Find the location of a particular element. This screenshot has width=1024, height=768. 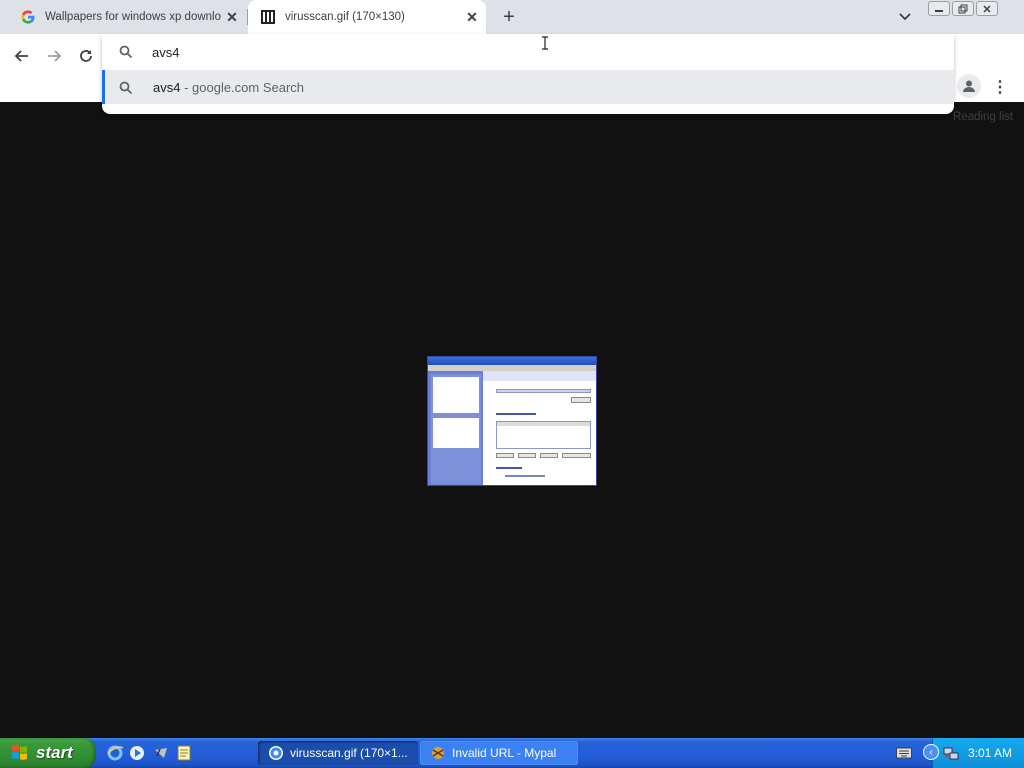

image-task-pane is located at coordinates (456, 429).